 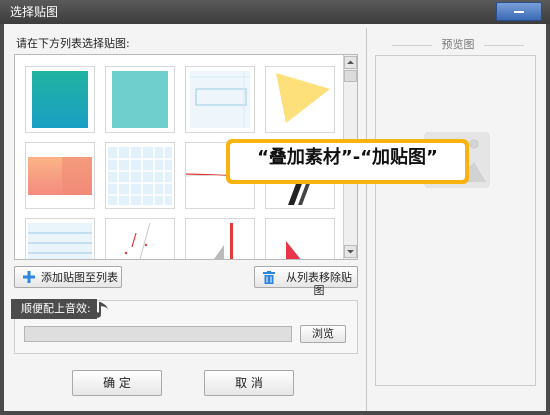 I want to click on cancel-button: 取 消, so click(x=249, y=383).